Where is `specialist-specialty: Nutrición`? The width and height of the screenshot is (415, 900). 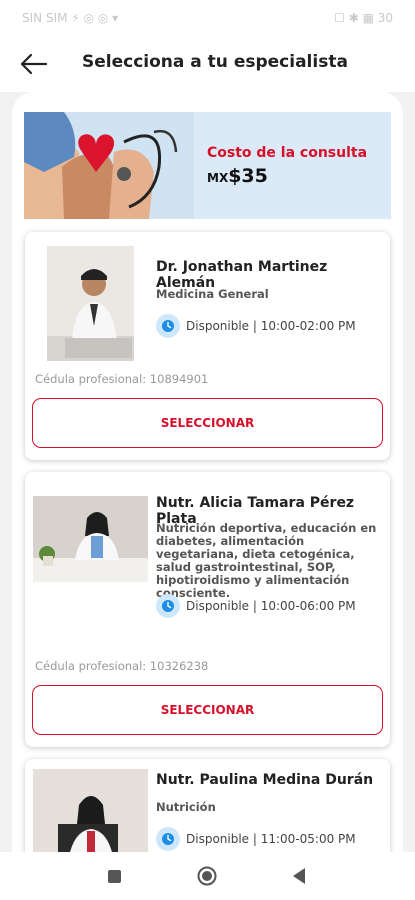
specialist-specialty: Nutrición is located at coordinates (186, 807).